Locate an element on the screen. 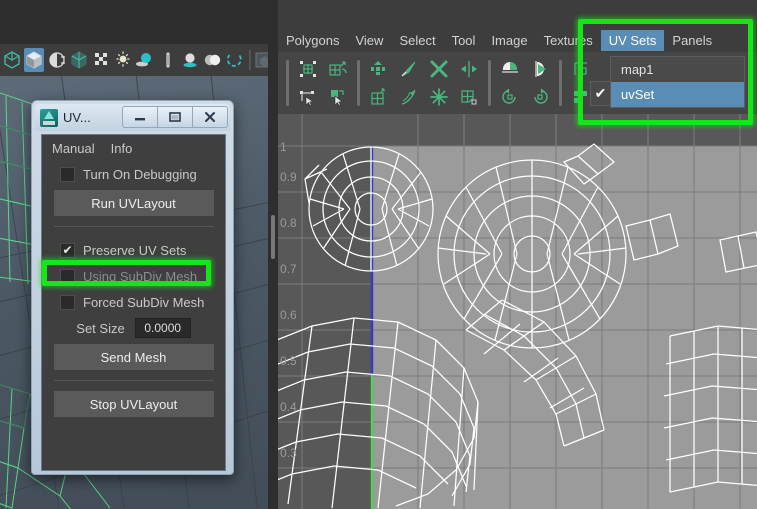  axis-label-0-8: 0.8 is located at coordinates (288, 223).